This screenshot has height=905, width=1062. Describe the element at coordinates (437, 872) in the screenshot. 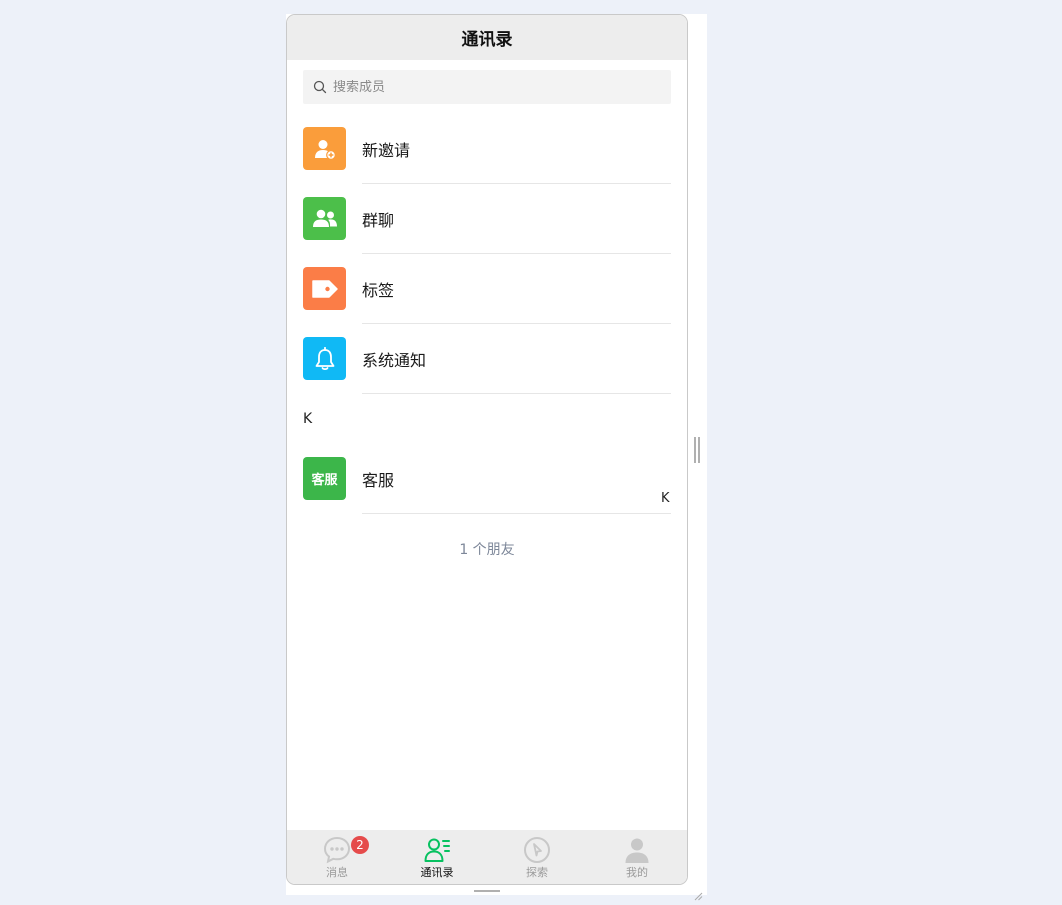

I see `tab-label: 通讯录` at that location.